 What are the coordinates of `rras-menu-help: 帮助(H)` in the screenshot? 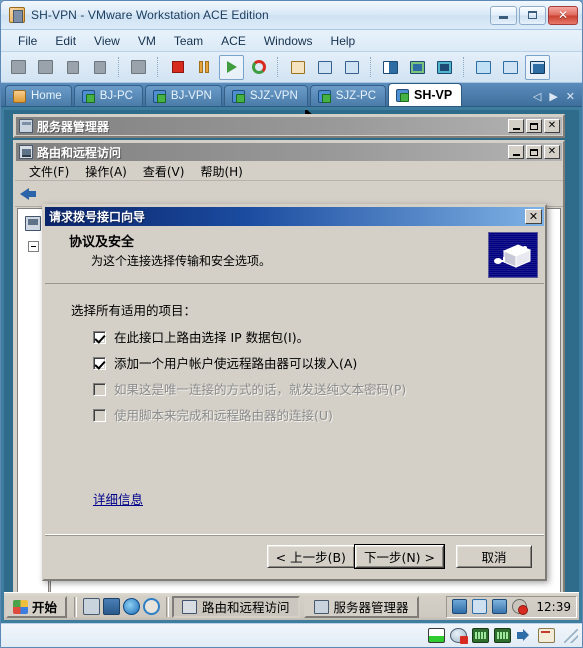 It's located at (221, 171).